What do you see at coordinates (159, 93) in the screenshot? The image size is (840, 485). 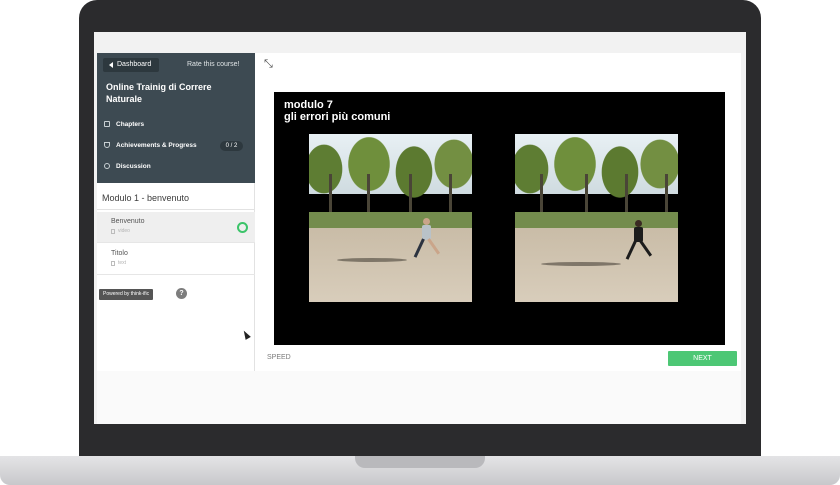 I see `course-title: Online Trainig di Correre Naturale` at bounding box center [159, 93].